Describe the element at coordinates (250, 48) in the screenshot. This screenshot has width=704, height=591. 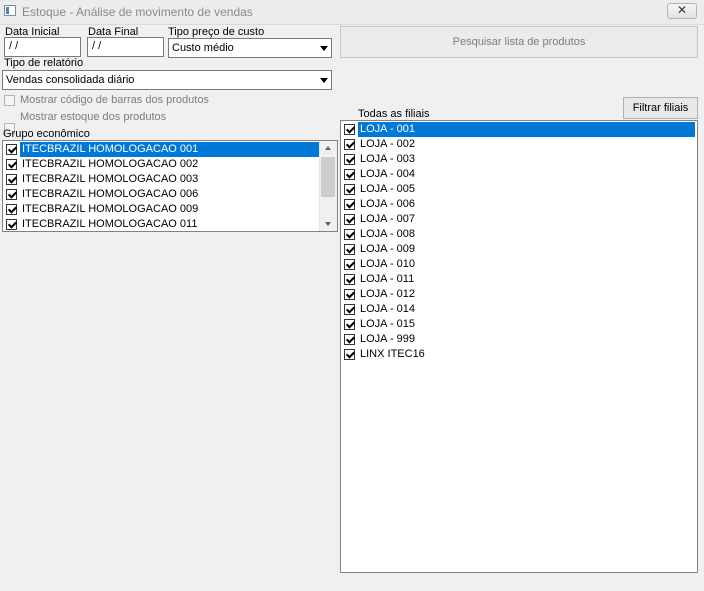
I see `tipo-preco-custo-select: Custo médio` at that location.